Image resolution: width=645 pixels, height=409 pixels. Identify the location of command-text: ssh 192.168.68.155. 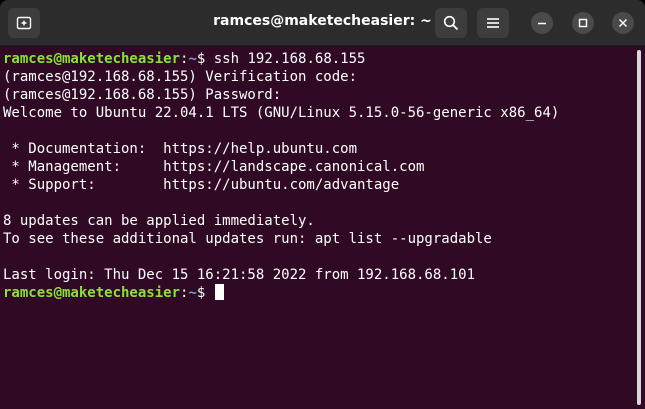
(289, 59).